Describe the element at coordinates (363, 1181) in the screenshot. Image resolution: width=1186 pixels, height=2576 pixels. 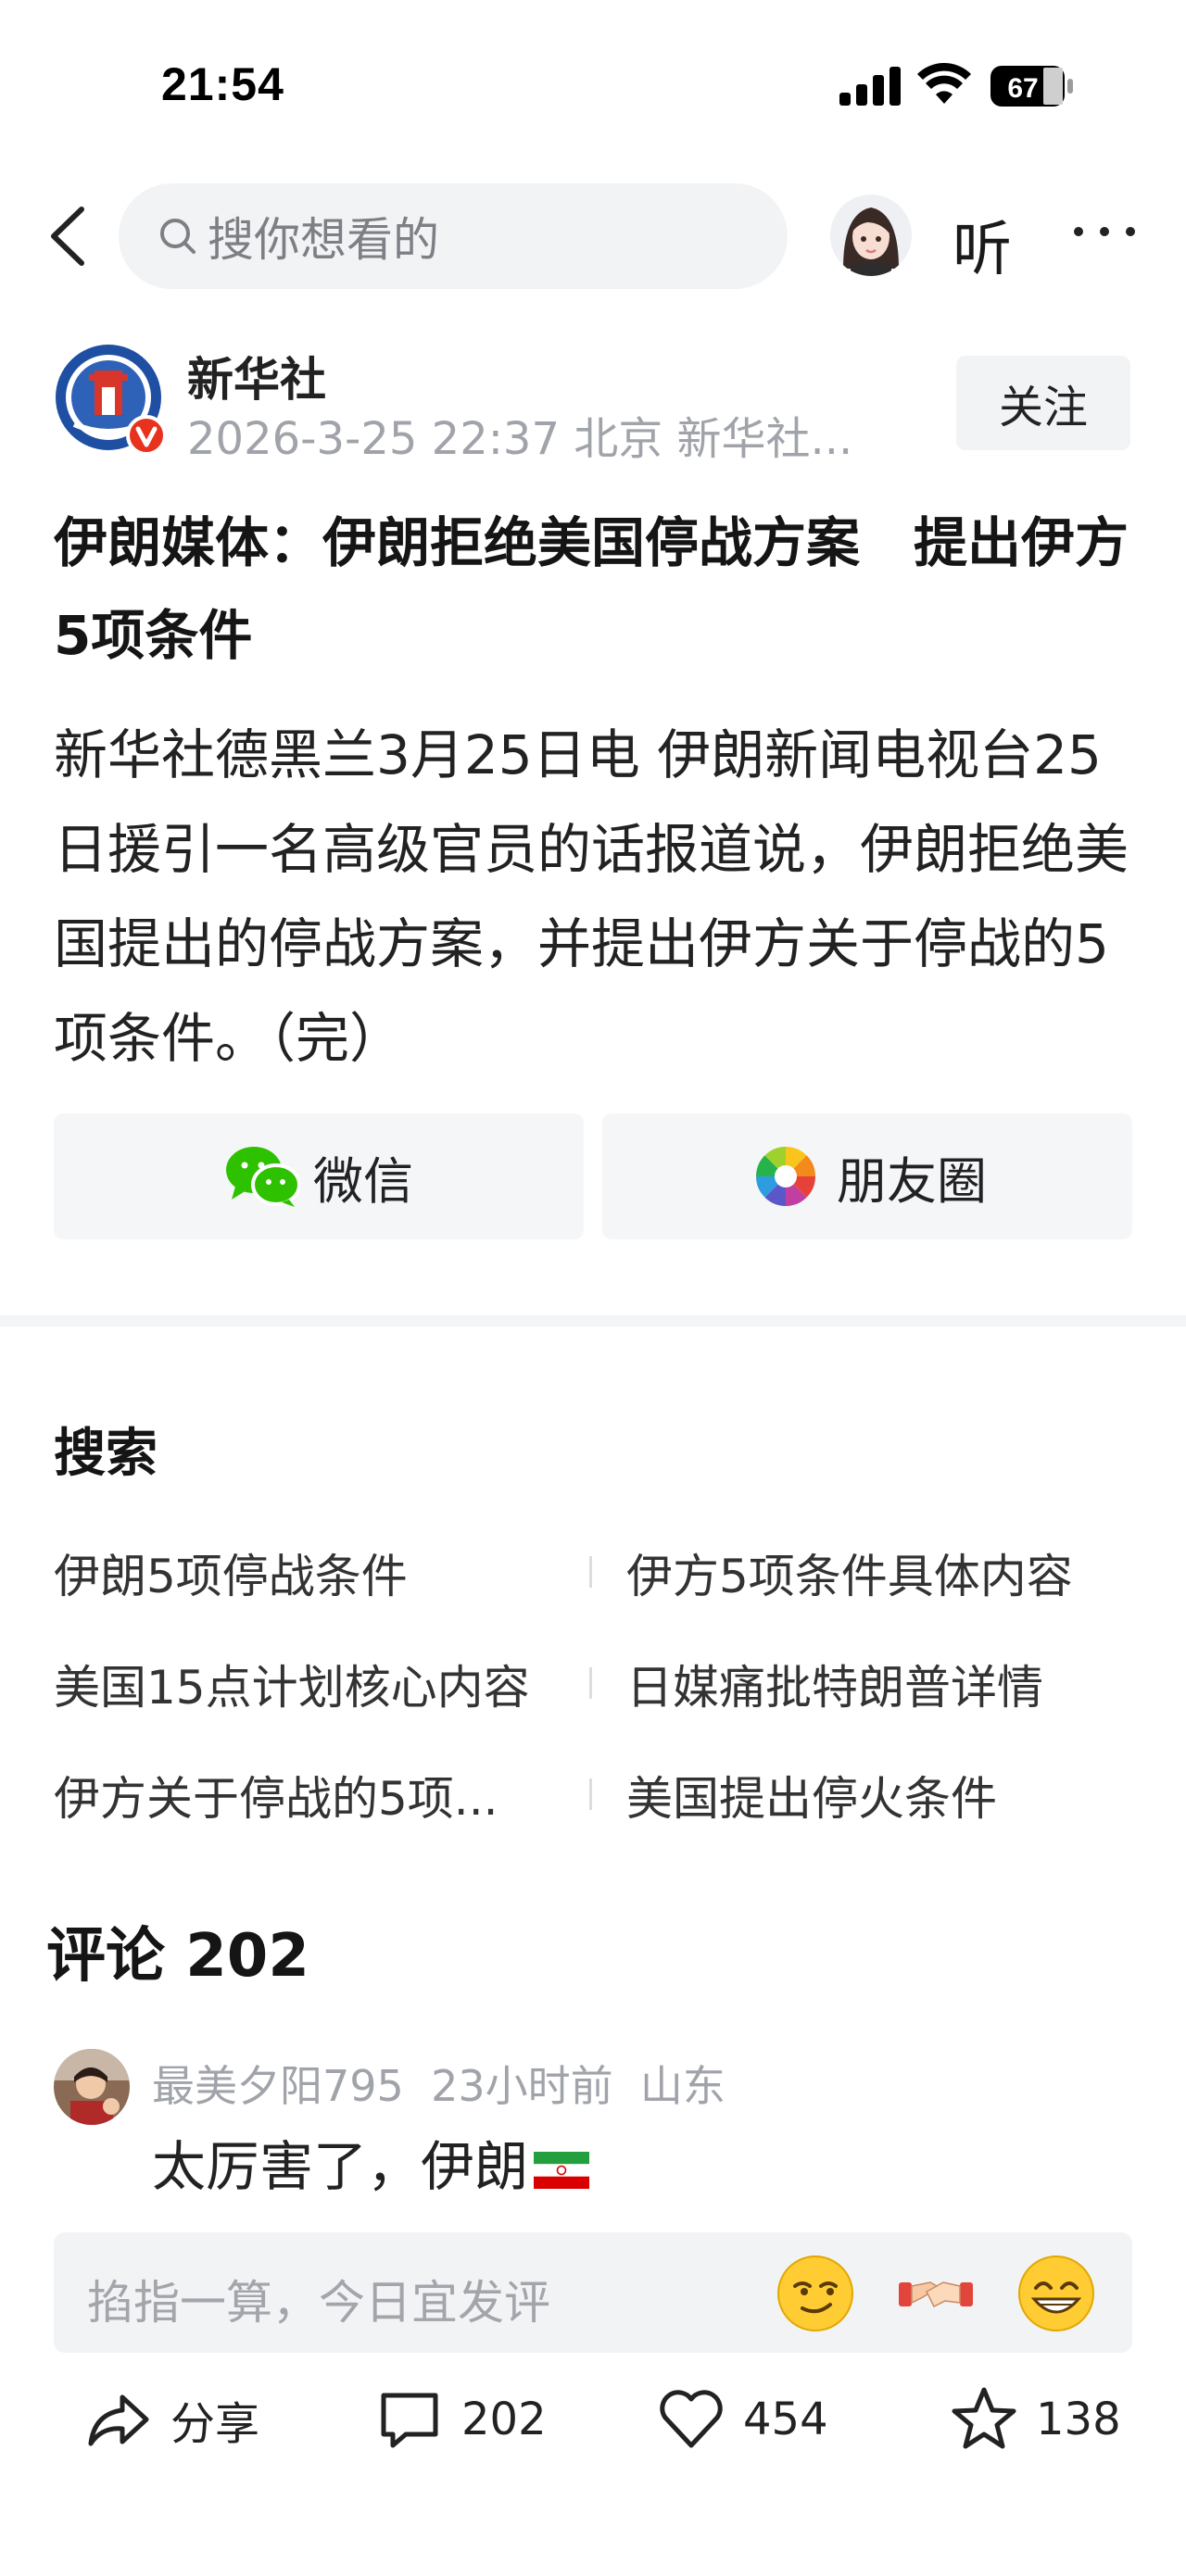
I see `share-wechat-label: 微信` at that location.